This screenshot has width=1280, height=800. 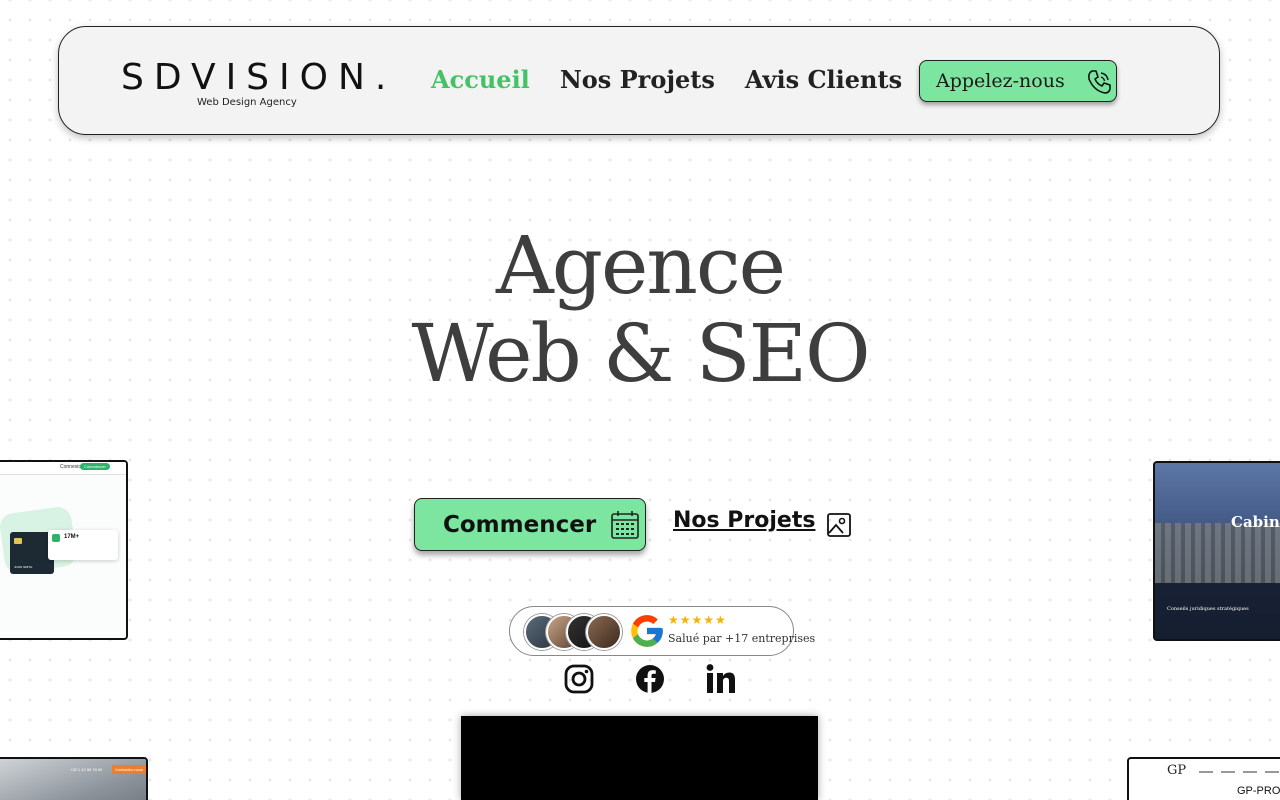 What do you see at coordinates (742, 638) in the screenshot?
I see `reviews-text: Salué par +17 entreprises` at bounding box center [742, 638].